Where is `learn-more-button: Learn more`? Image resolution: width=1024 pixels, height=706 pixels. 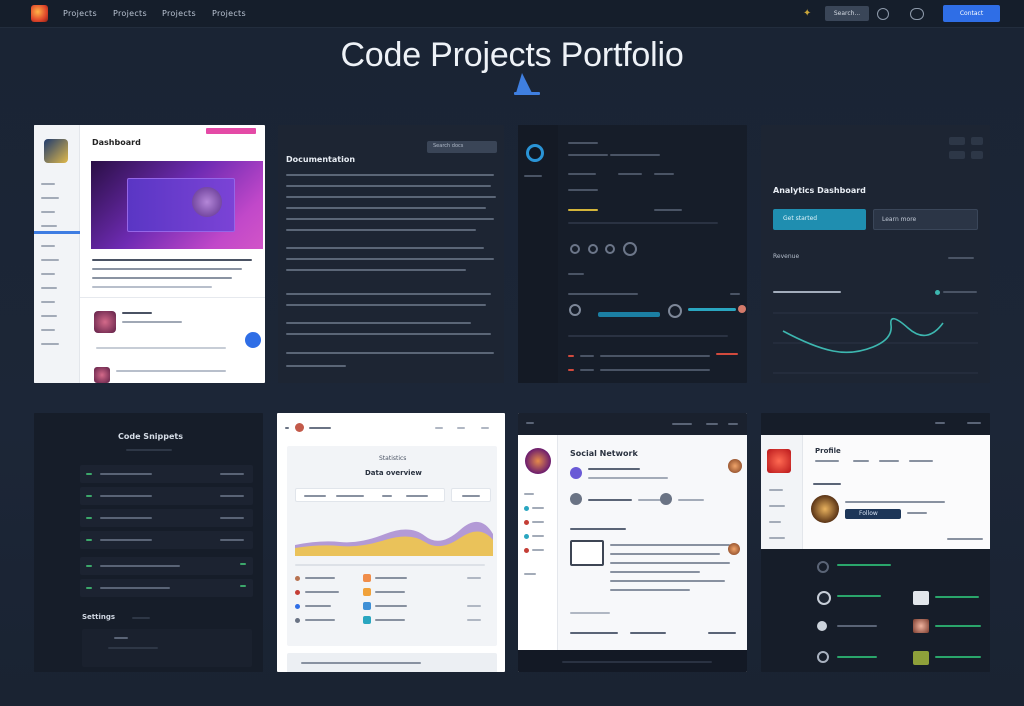
learn-more-button: Learn more is located at coordinates (925, 219).